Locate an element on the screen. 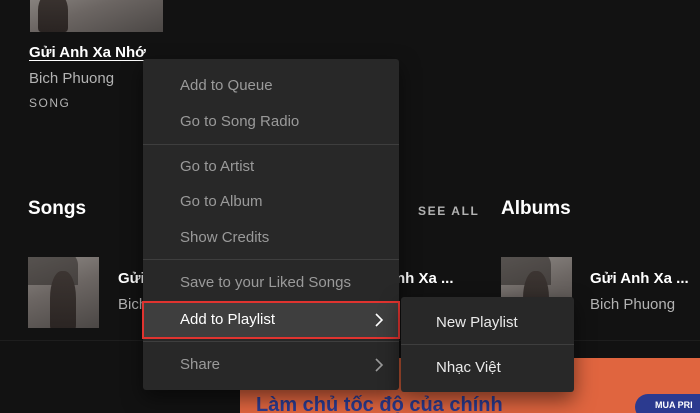 The width and height of the screenshot is (700, 413). menu-item-go-to-album: Go to Album is located at coordinates (271, 202).